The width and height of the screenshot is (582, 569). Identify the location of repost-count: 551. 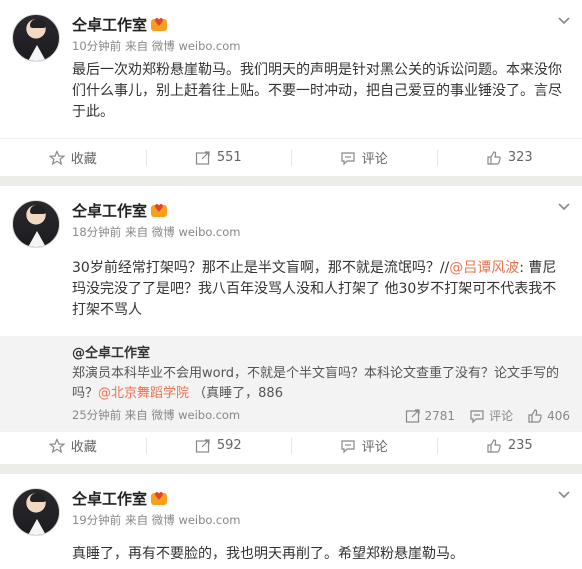
(229, 157).